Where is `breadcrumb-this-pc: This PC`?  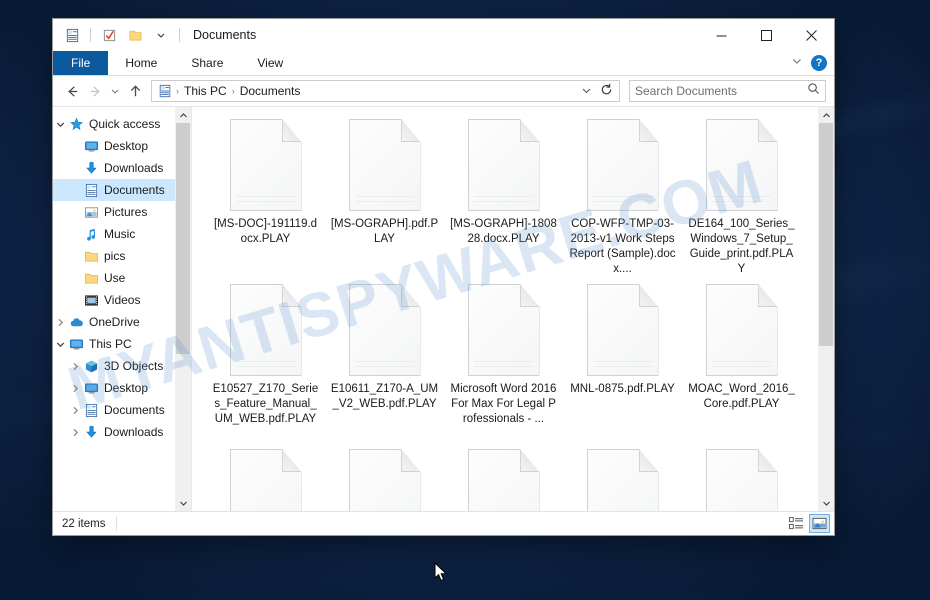
breadcrumb-this-pc: This PC is located at coordinates (205, 91).